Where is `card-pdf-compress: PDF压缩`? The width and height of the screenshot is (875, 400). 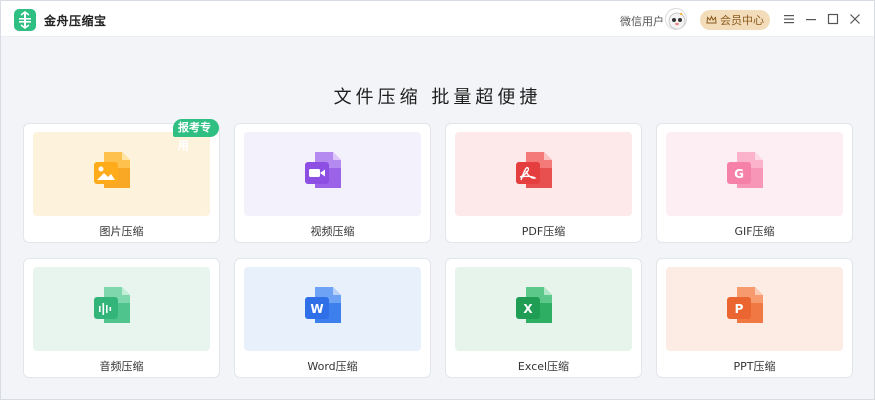 card-pdf-compress: PDF压缩 is located at coordinates (543, 183).